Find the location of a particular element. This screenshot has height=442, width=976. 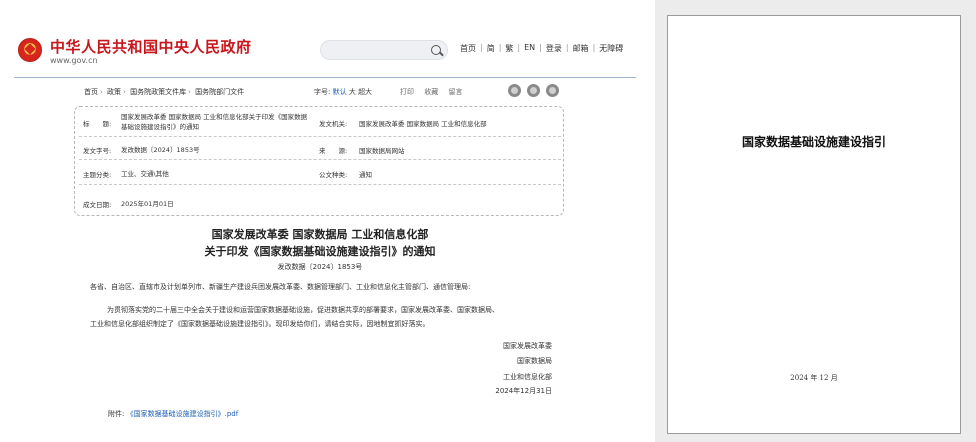

meta-title-value-line2: 基础设施建设指引》的通知 is located at coordinates (160, 127).